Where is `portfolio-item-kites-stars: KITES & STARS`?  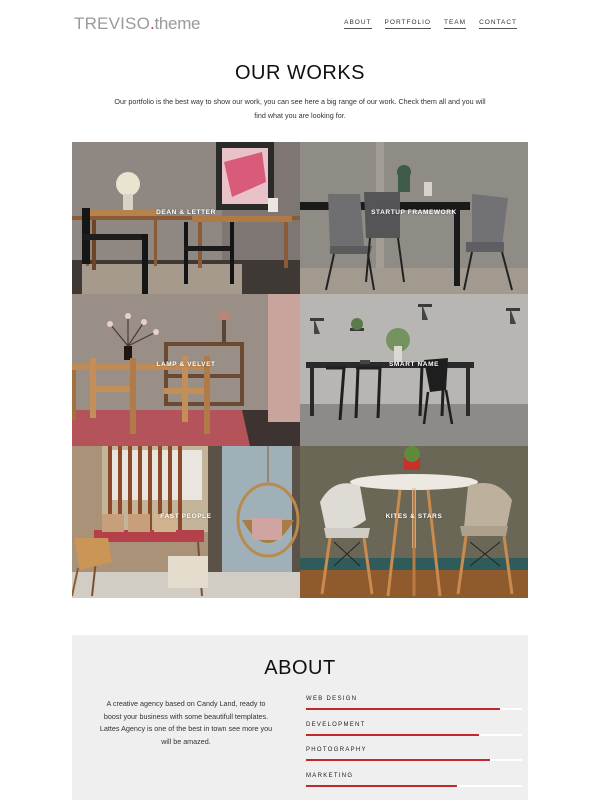
portfolio-item-kites-stars: KITES & STARS is located at coordinates (414, 522).